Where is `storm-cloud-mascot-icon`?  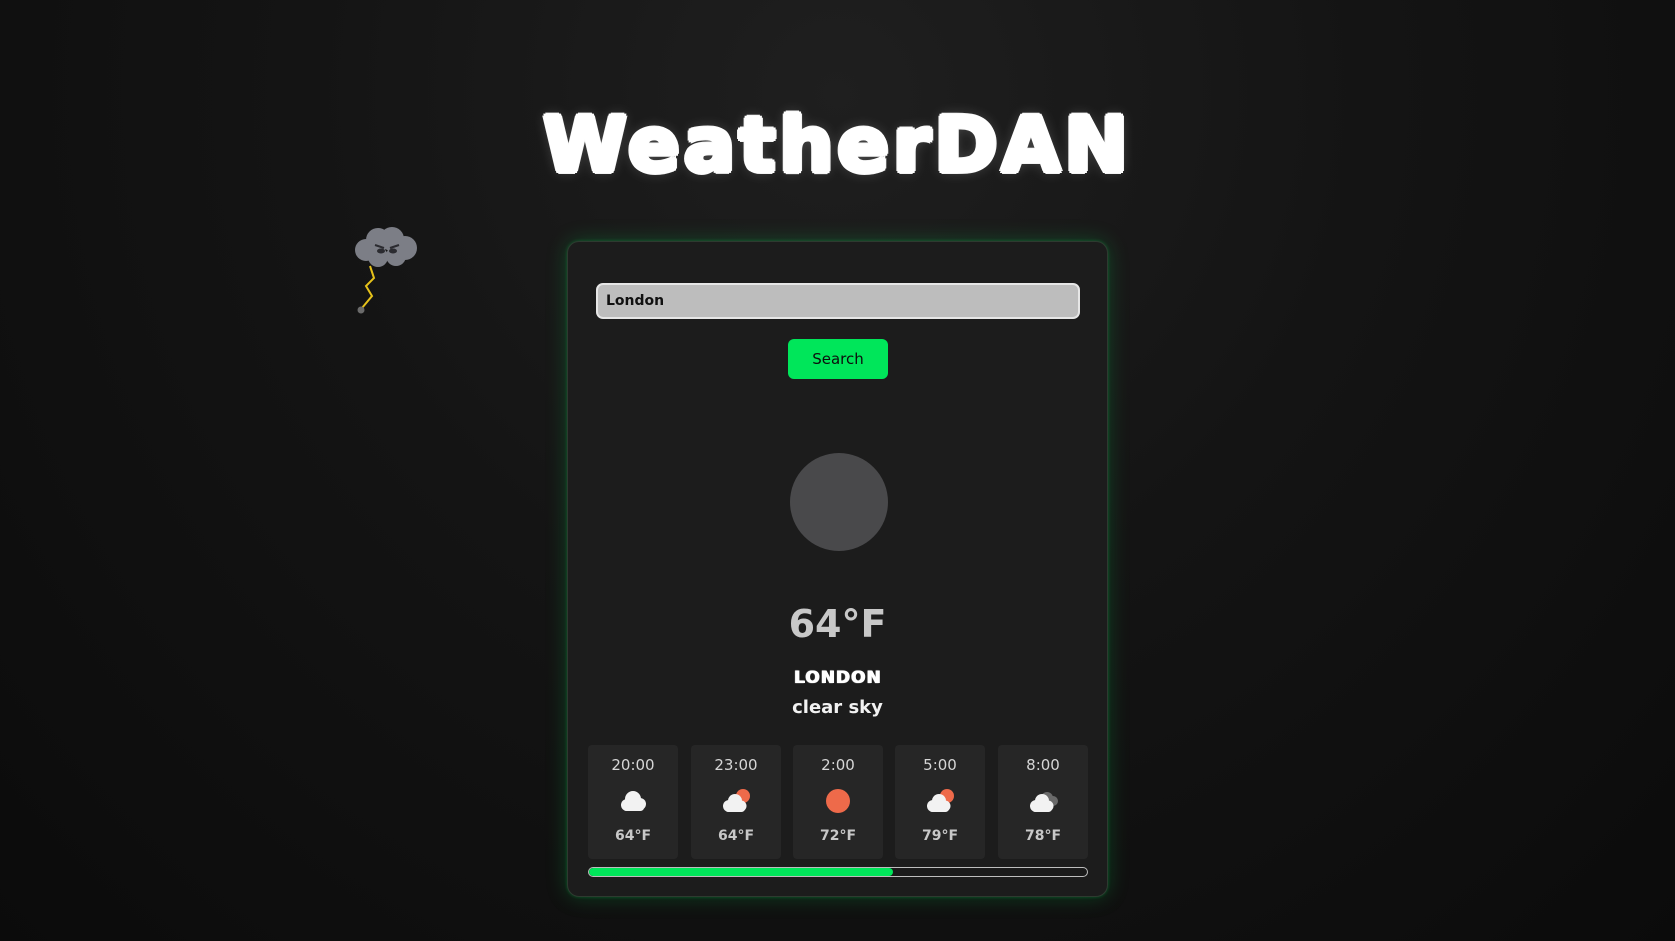 storm-cloud-mascot-icon is located at coordinates (386, 270).